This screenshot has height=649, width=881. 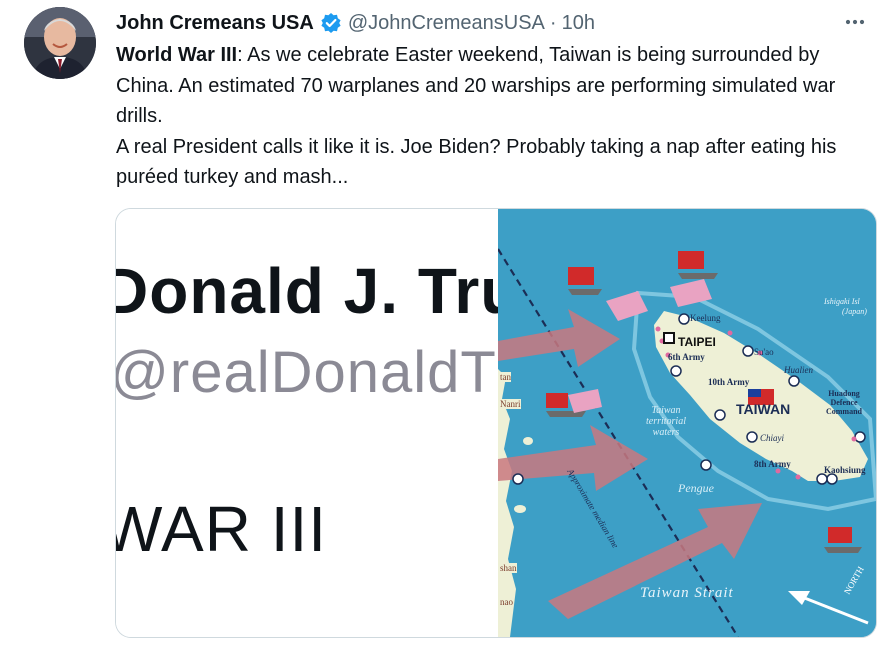 I want to click on map-label-nao: nao, so click(x=506, y=602).